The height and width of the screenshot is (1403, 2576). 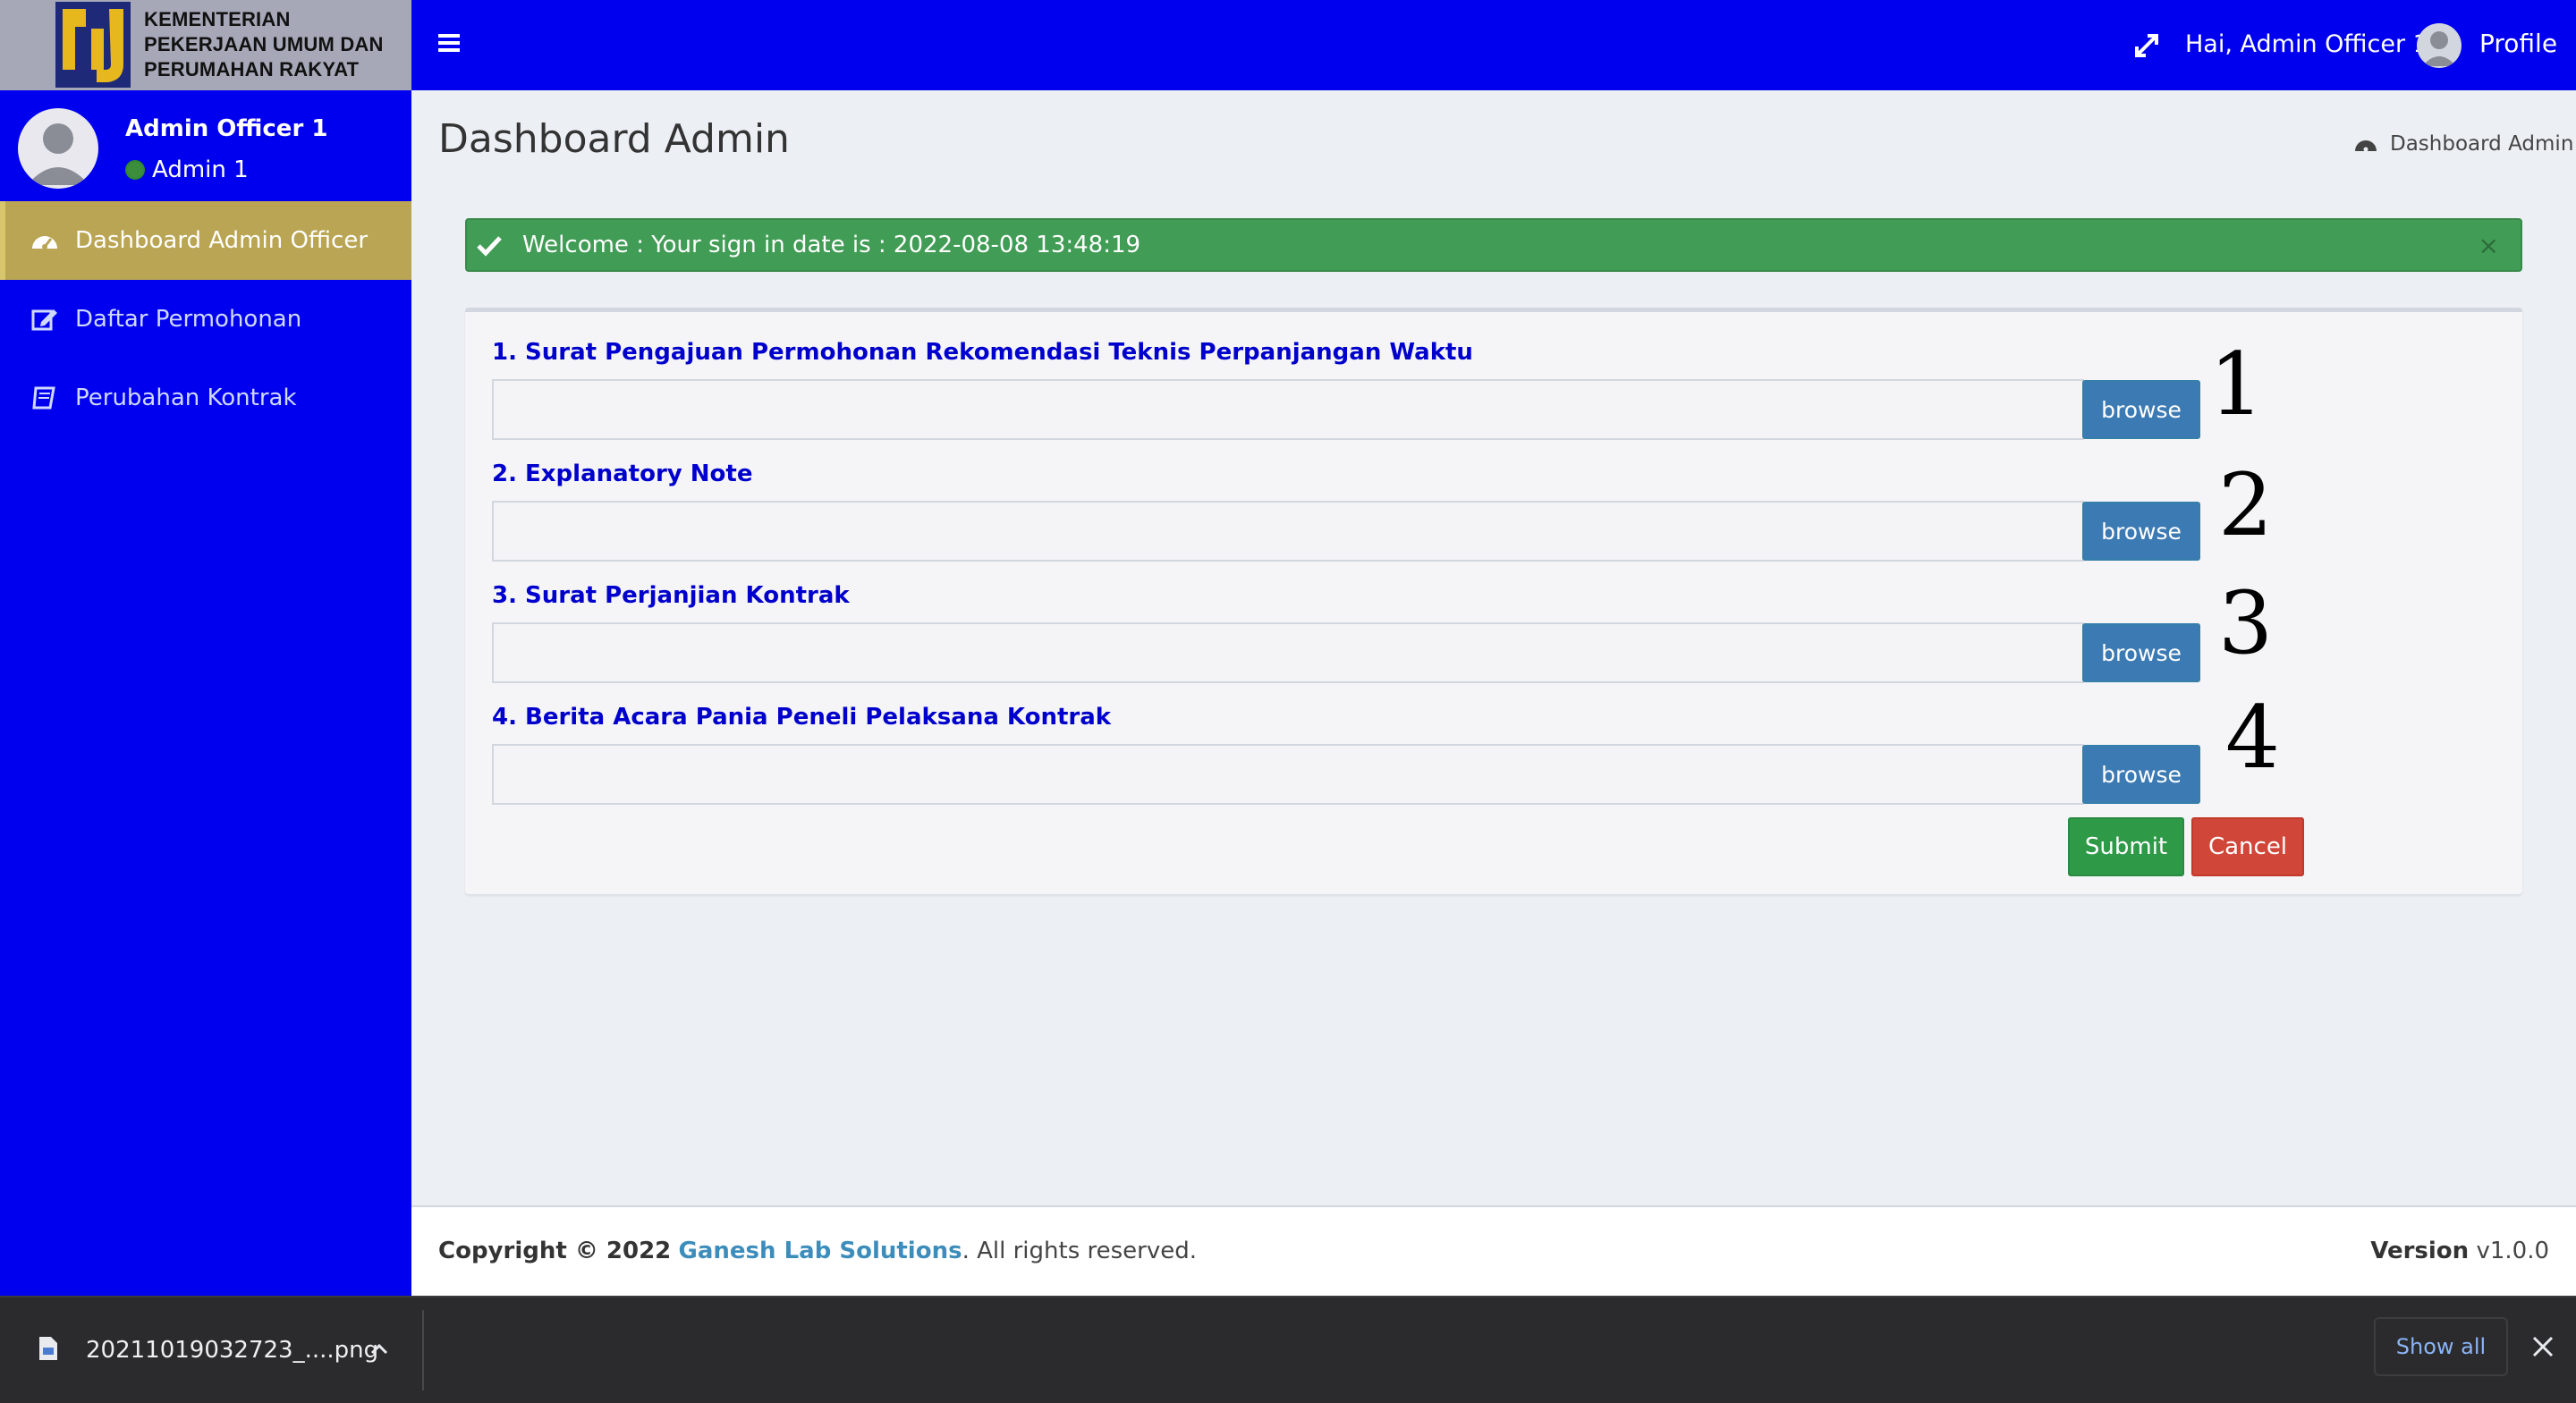 What do you see at coordinates (2126, 846) in the screenshot?
I see `submit-button: Submit` at bounding box center [2126, 846].